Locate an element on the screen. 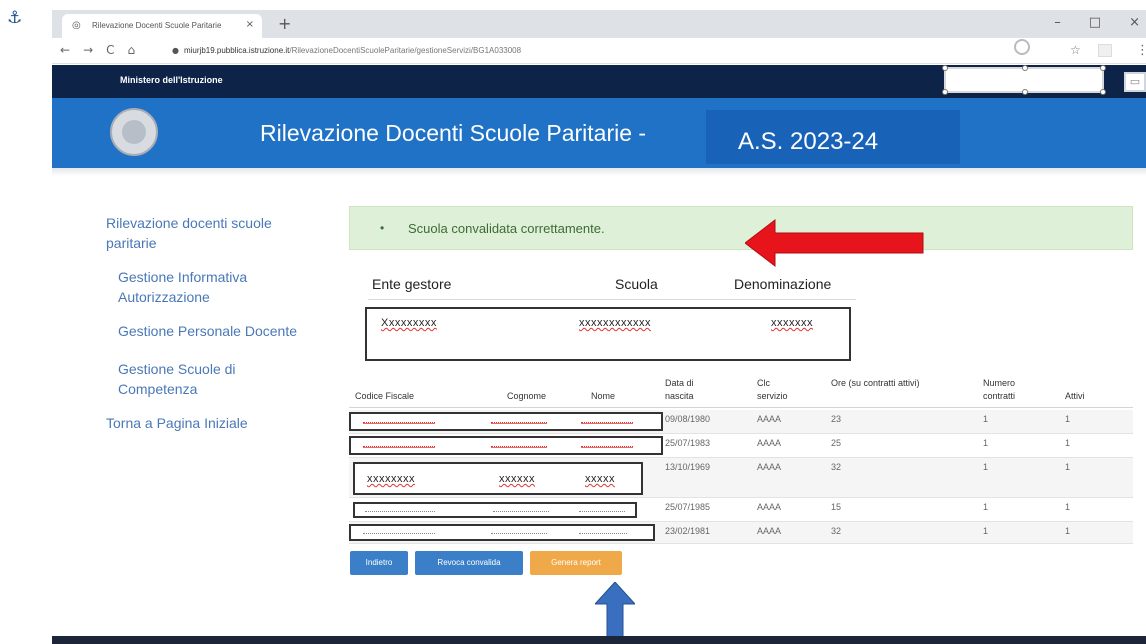 The width and height of the screenshot is (1146, 644). col-numero-contratti: Numero contratti is located at coordinates (999, 389).